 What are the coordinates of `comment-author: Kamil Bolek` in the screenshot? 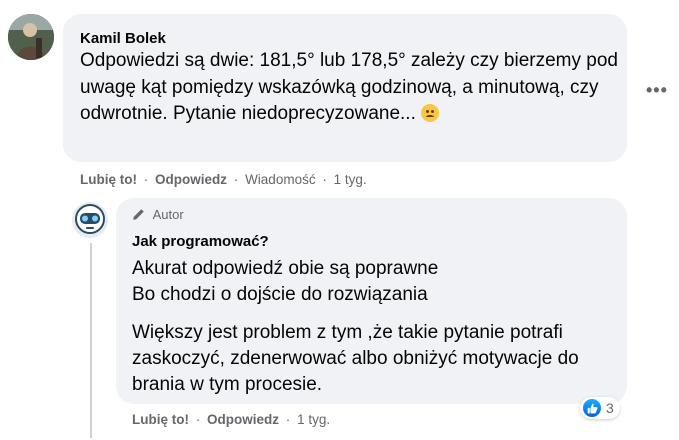 It's located at (123, 38).